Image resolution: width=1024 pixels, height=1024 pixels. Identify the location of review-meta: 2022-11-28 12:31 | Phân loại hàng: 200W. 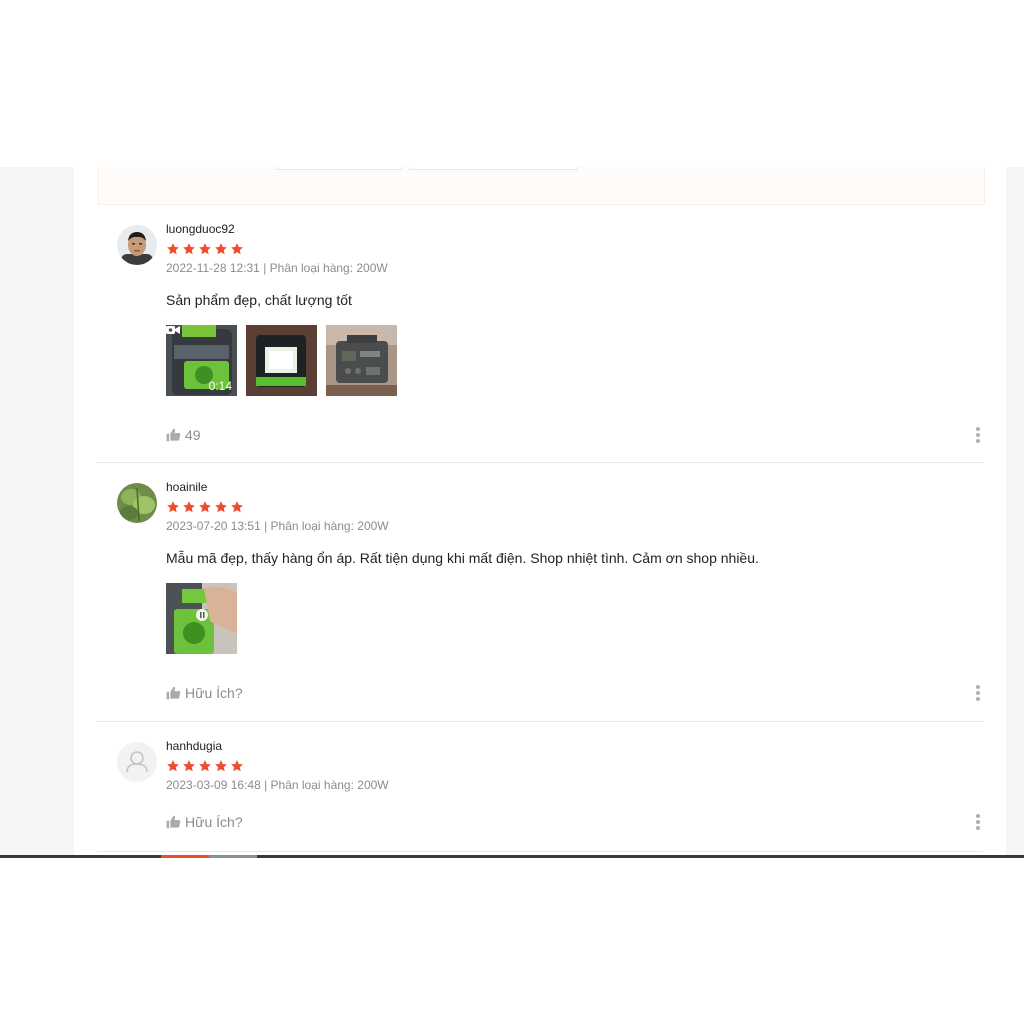
(277, 268).